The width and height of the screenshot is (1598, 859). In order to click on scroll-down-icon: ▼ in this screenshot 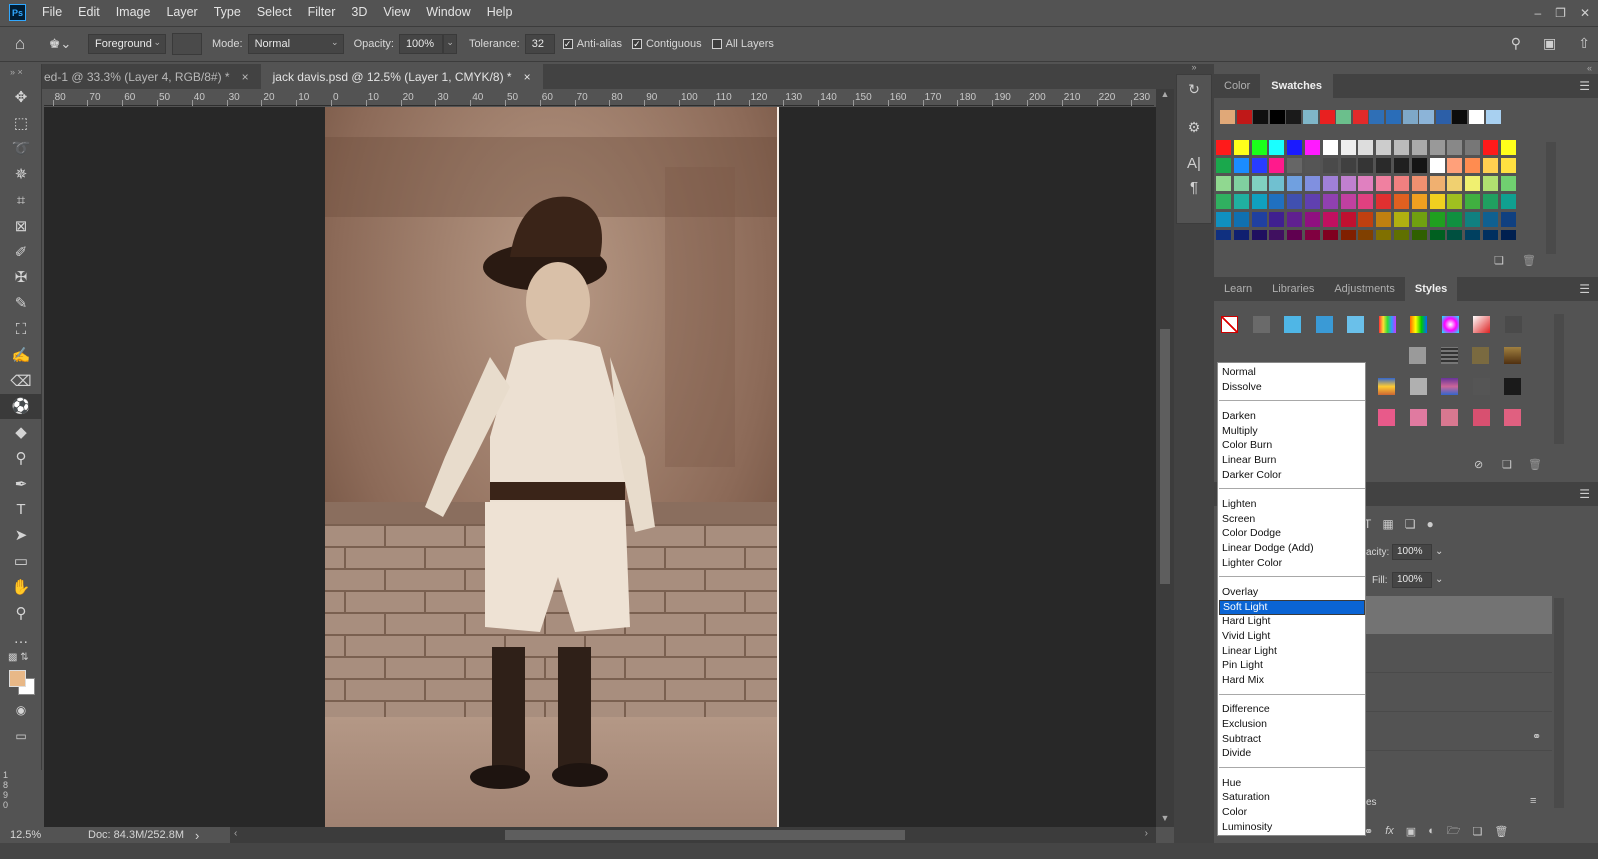, I will do `click(1165, 818)`.